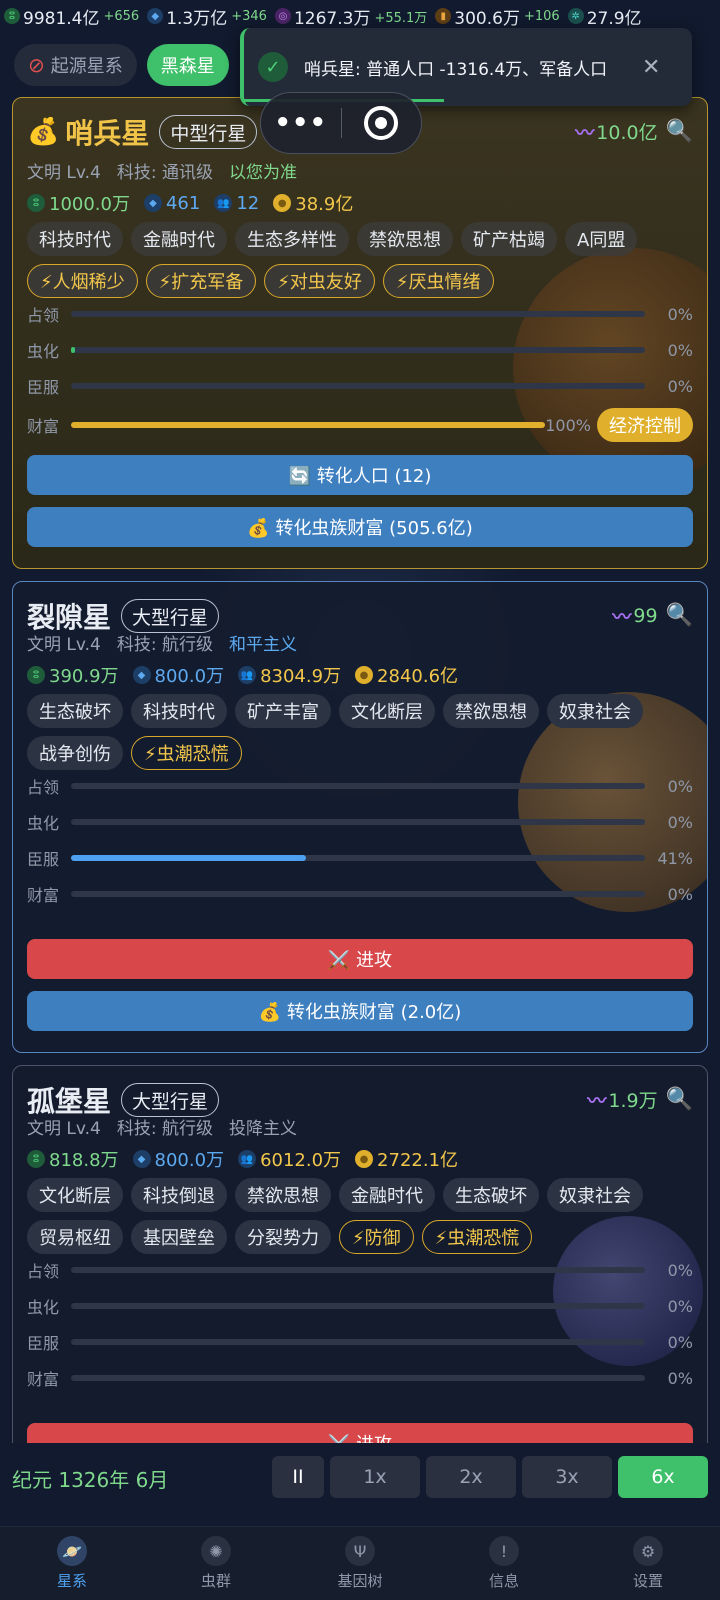  Describe the element at coordinates (503, 1581) in the screenshot. I see `nav-label: 信息` at that location.